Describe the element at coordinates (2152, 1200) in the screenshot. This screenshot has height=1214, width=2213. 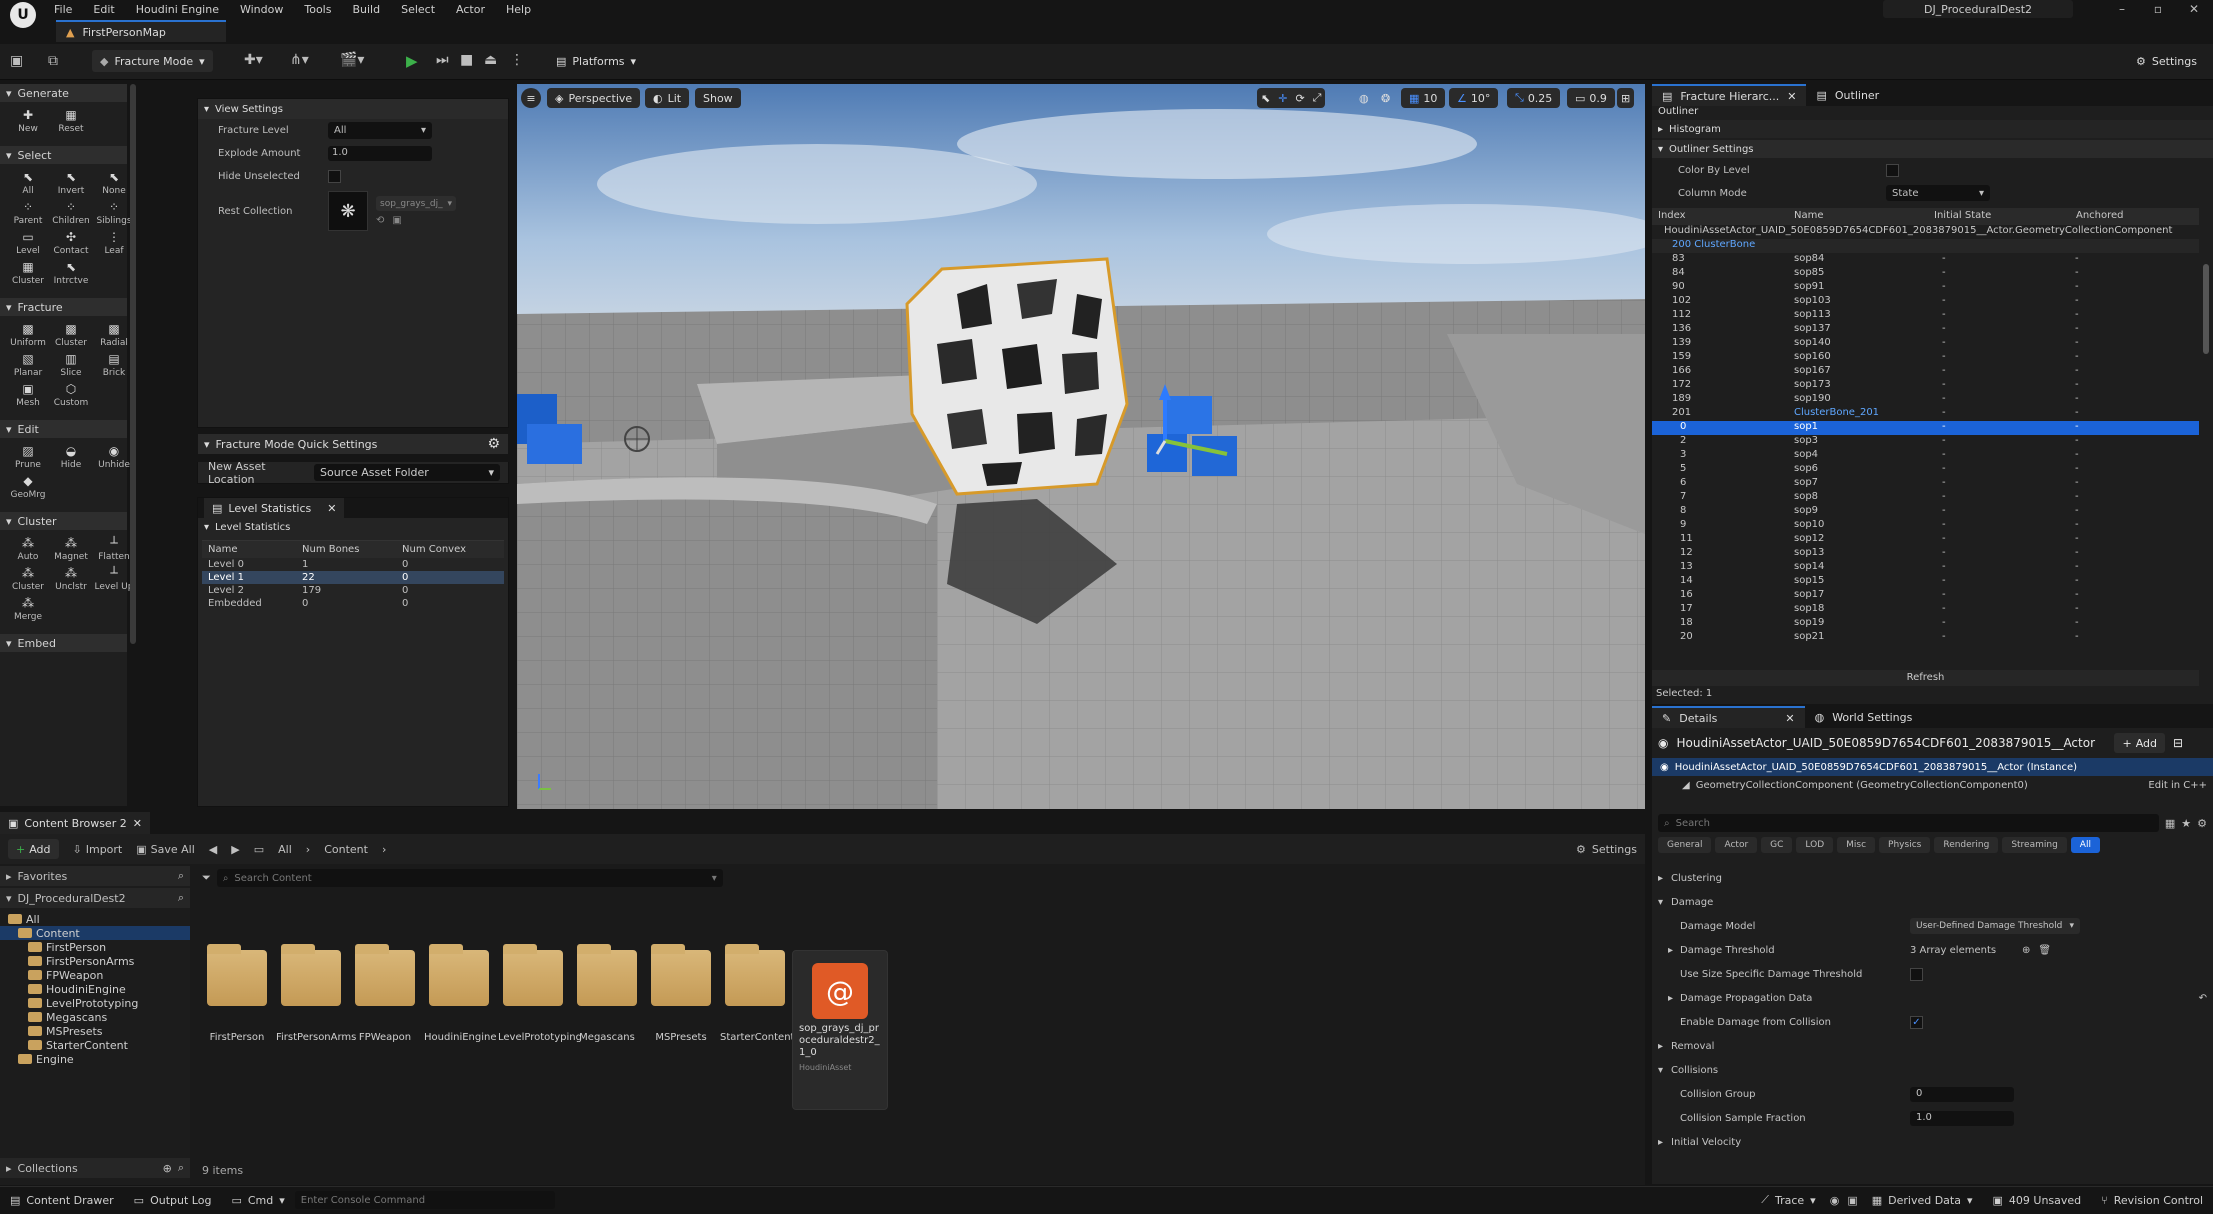
I see `revision-control-button: ⑂ Revision Control` at that location.